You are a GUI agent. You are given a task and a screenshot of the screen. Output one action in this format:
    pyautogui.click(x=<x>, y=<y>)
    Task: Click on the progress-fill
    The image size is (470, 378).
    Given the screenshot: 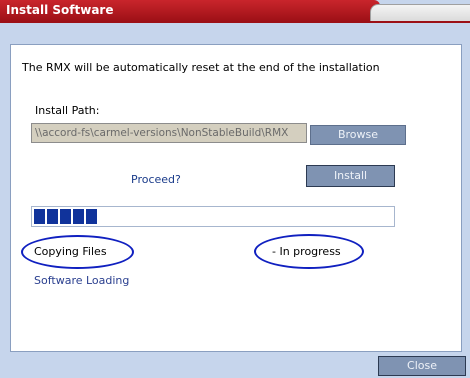 What is the action you would take?
    pyautogui.click(x=65, y=216)
    